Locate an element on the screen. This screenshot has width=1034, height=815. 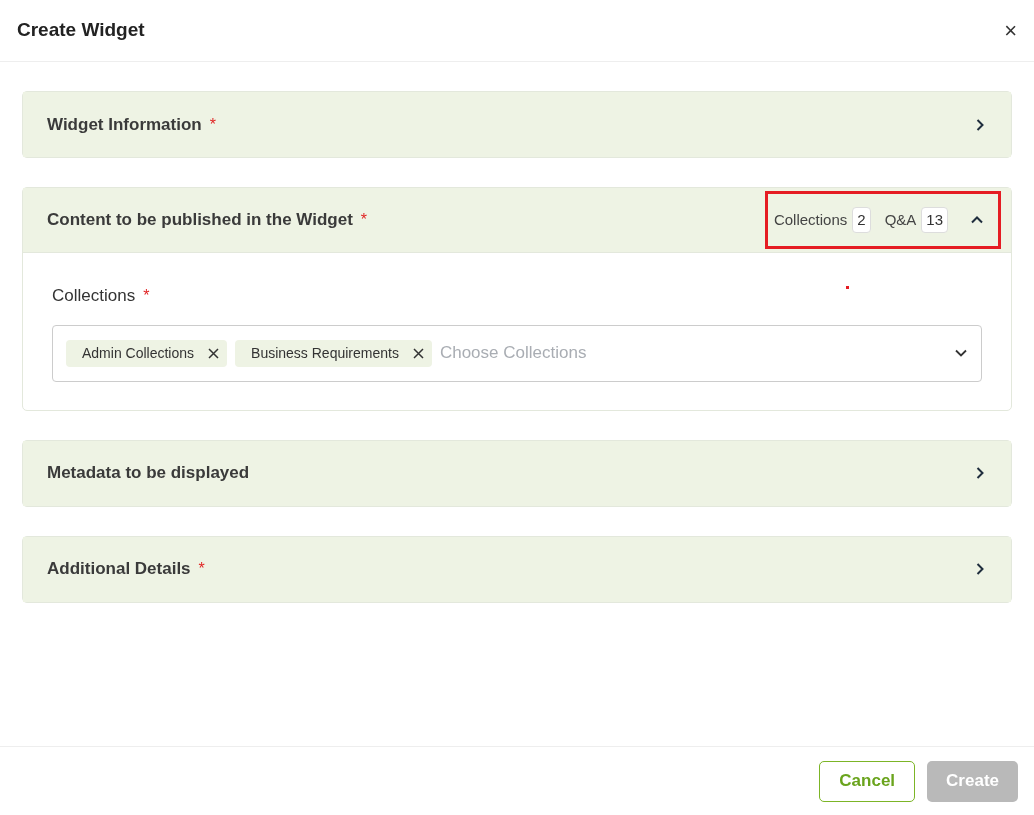
section-title: Metadata to be displayed is located at coordinates (148, 473).